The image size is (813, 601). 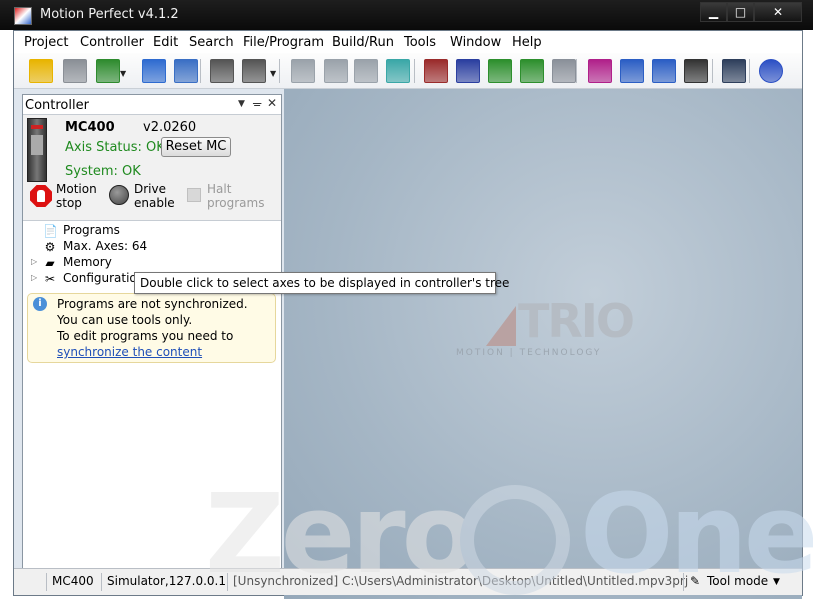 I want to click on tree-item-label: Programs, so click(x=91, y=230).